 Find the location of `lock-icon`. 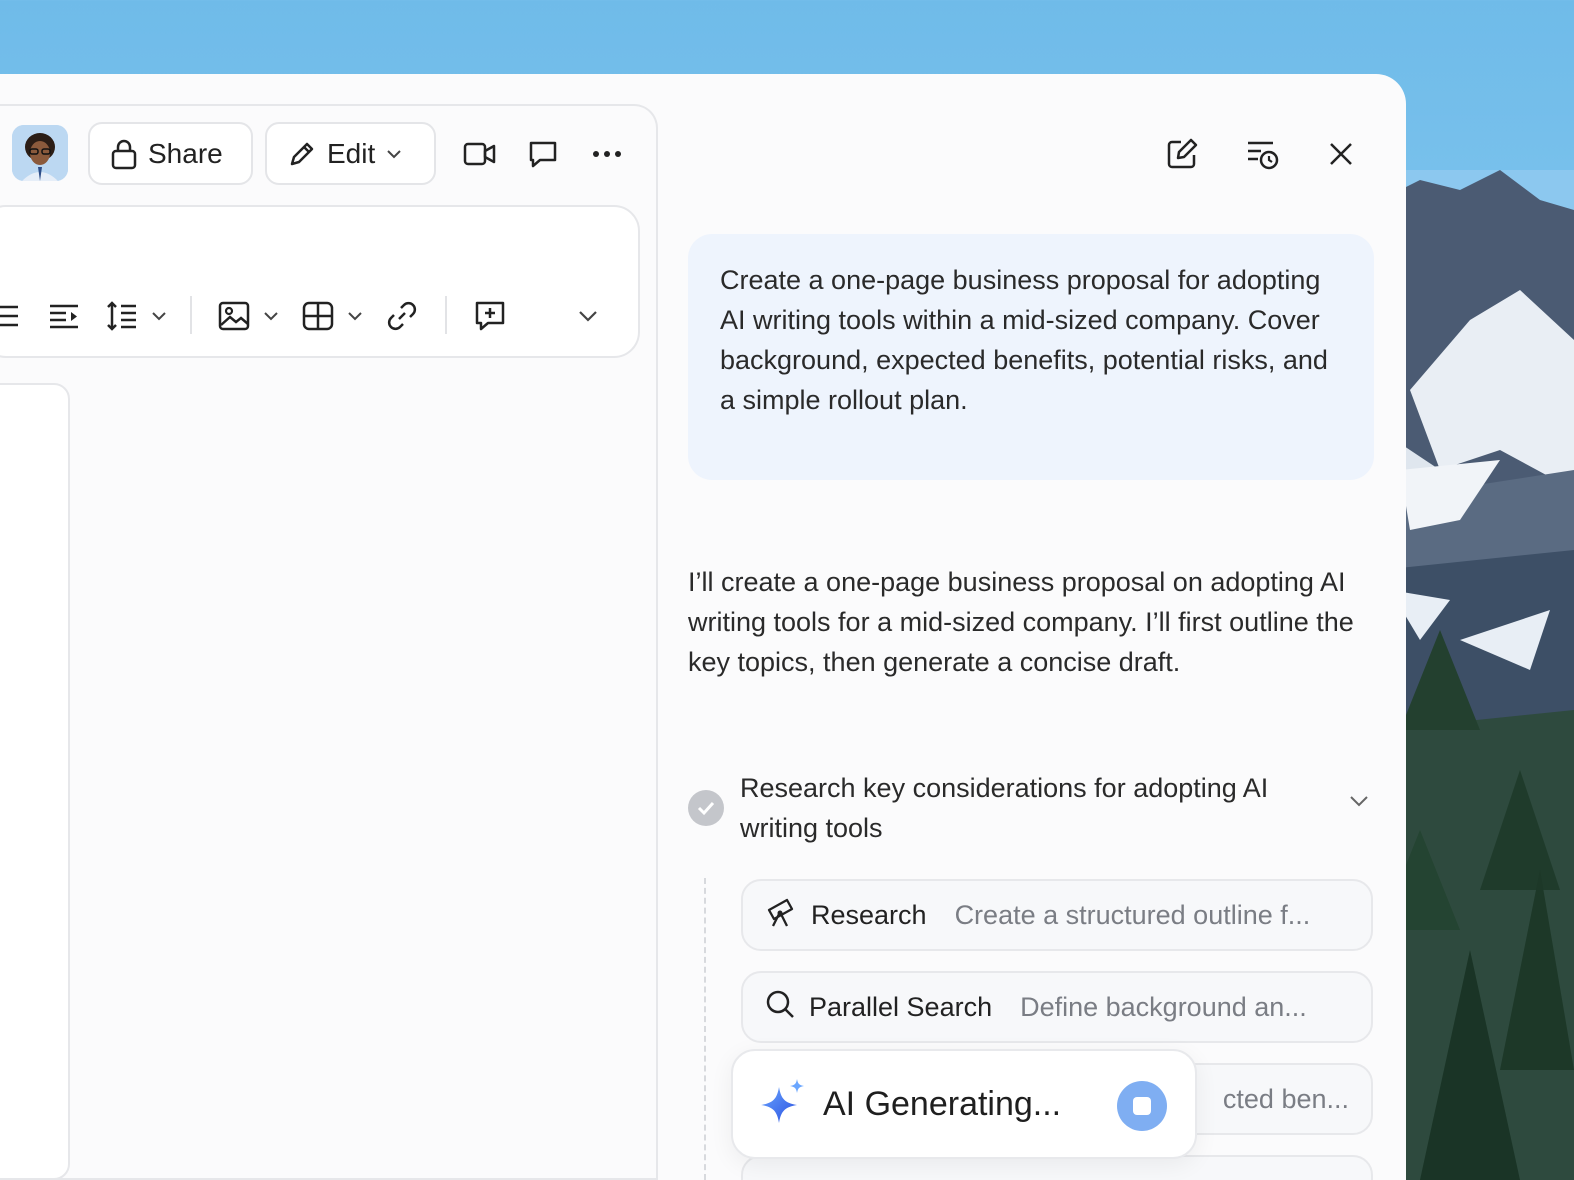

lock-icon is located at coordinates (124, 154).